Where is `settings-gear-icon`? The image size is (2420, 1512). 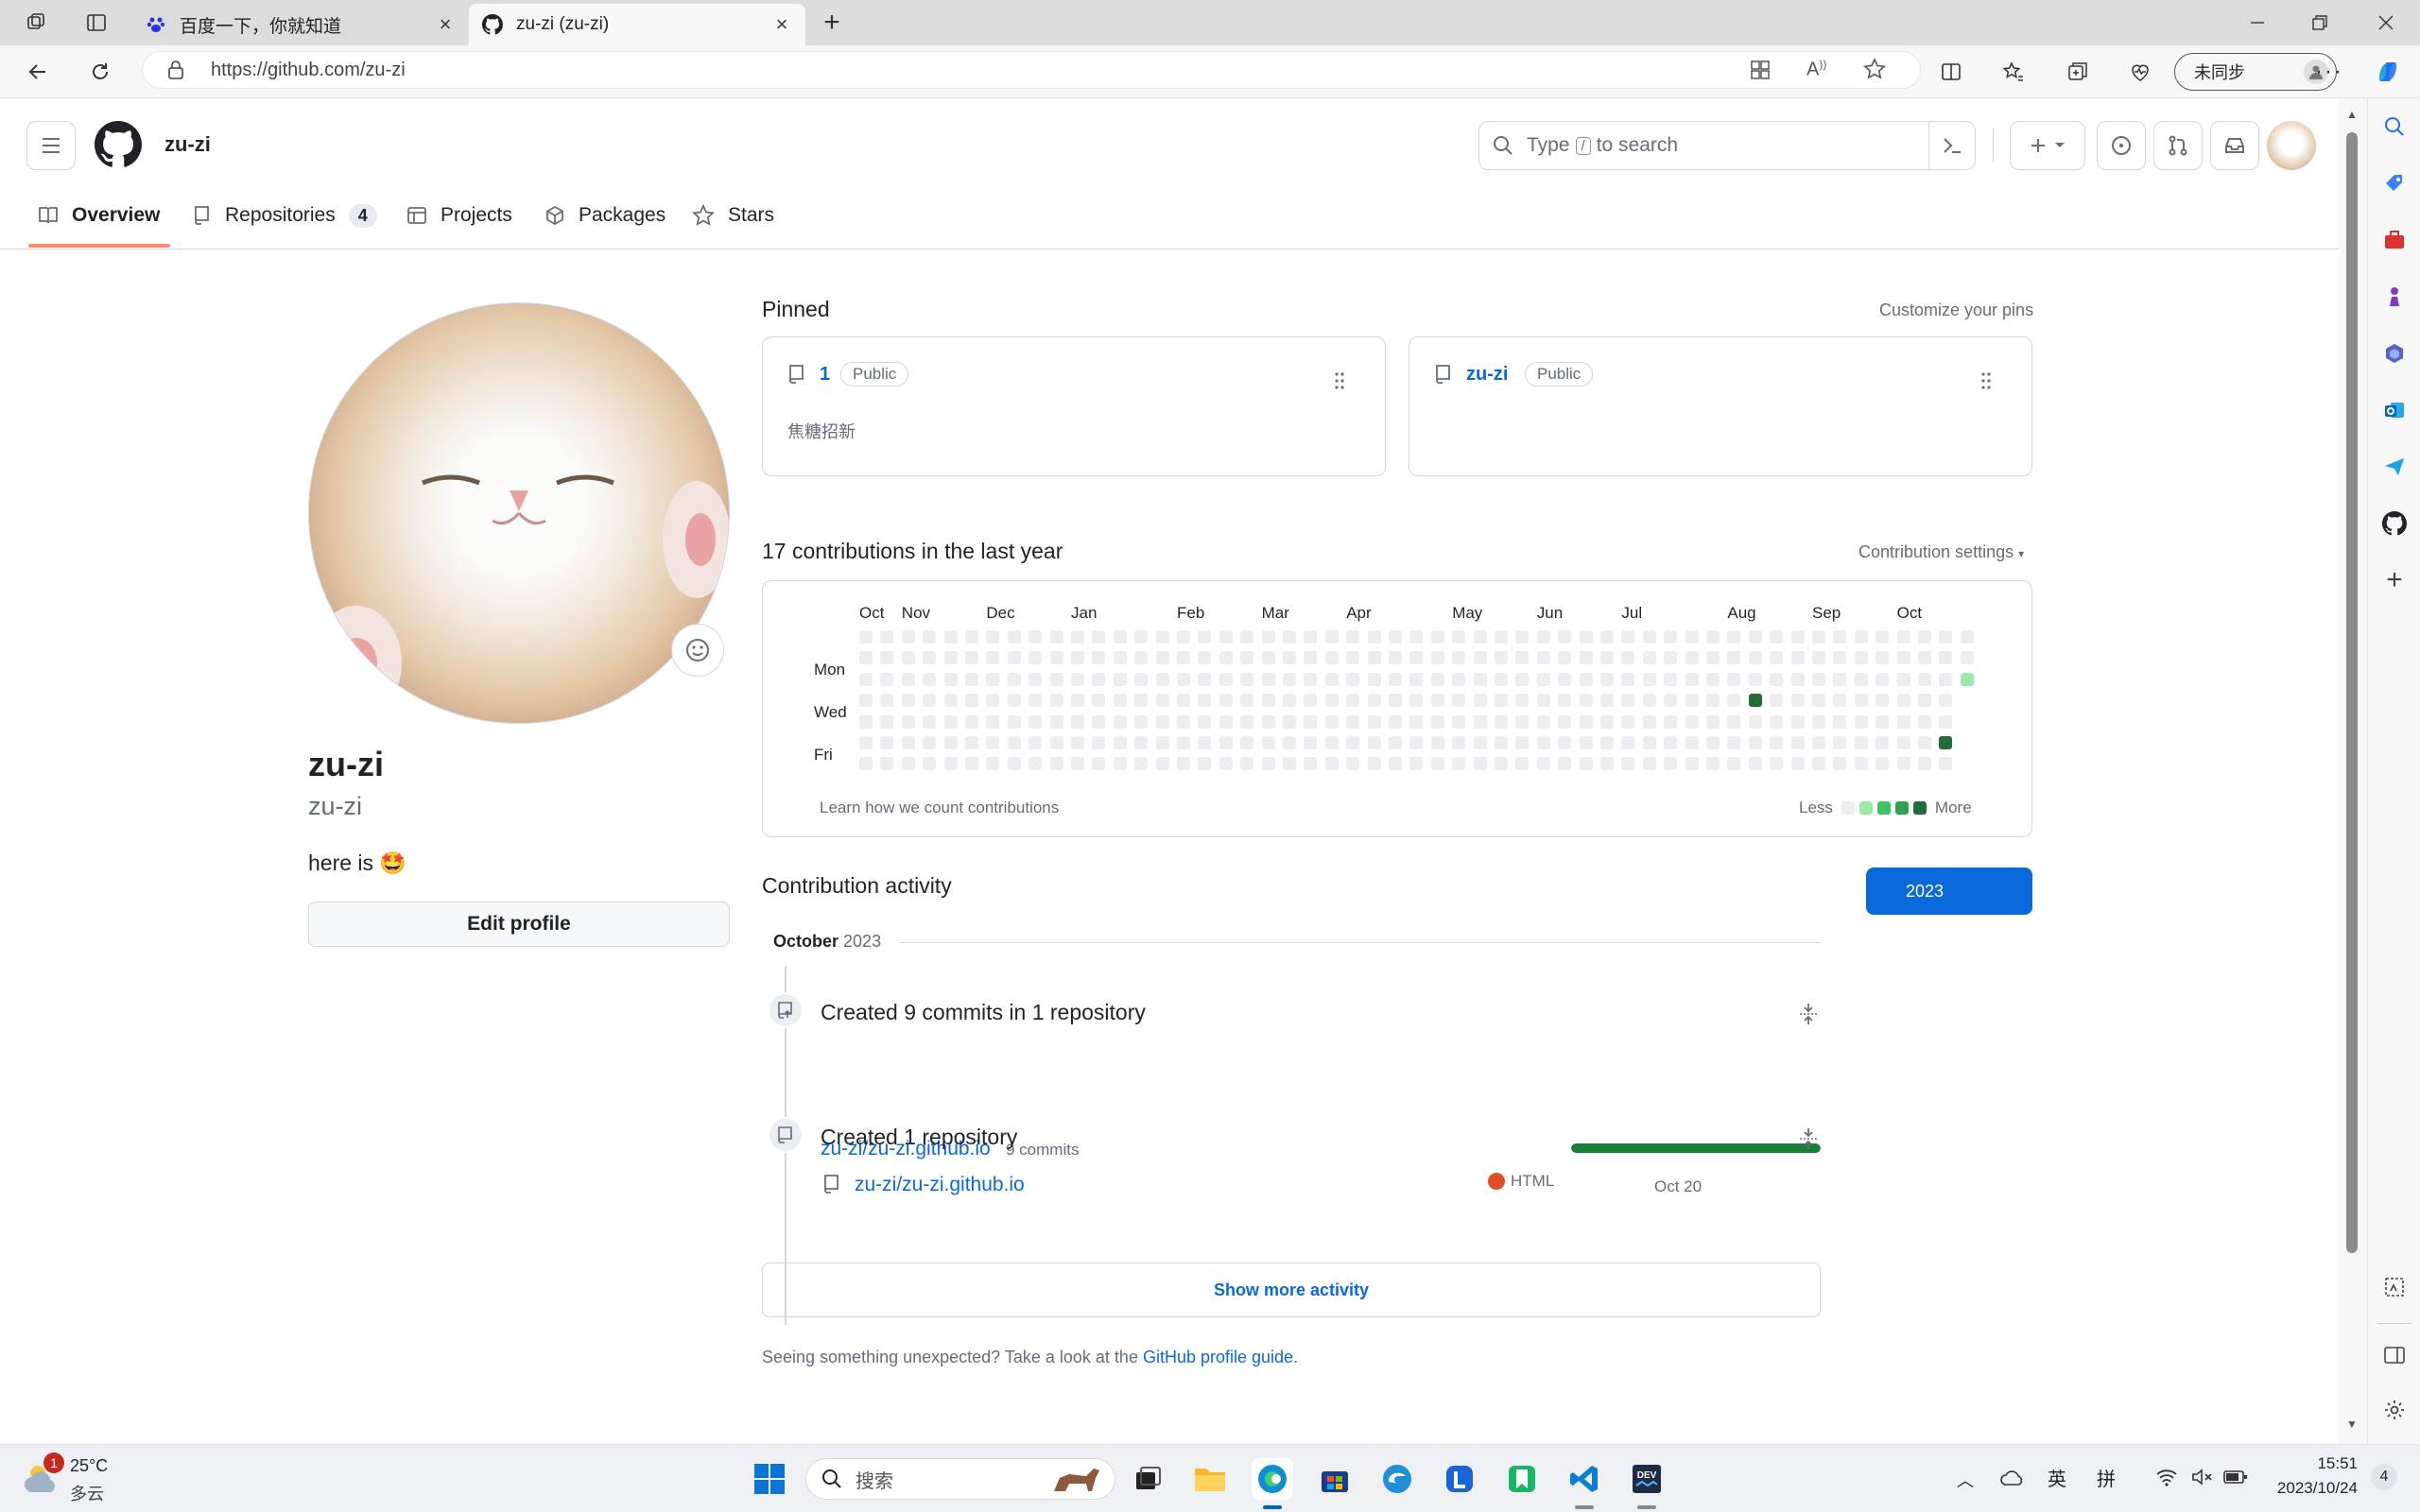
settings-gear-icon is located at coordinates (2394, 1410).